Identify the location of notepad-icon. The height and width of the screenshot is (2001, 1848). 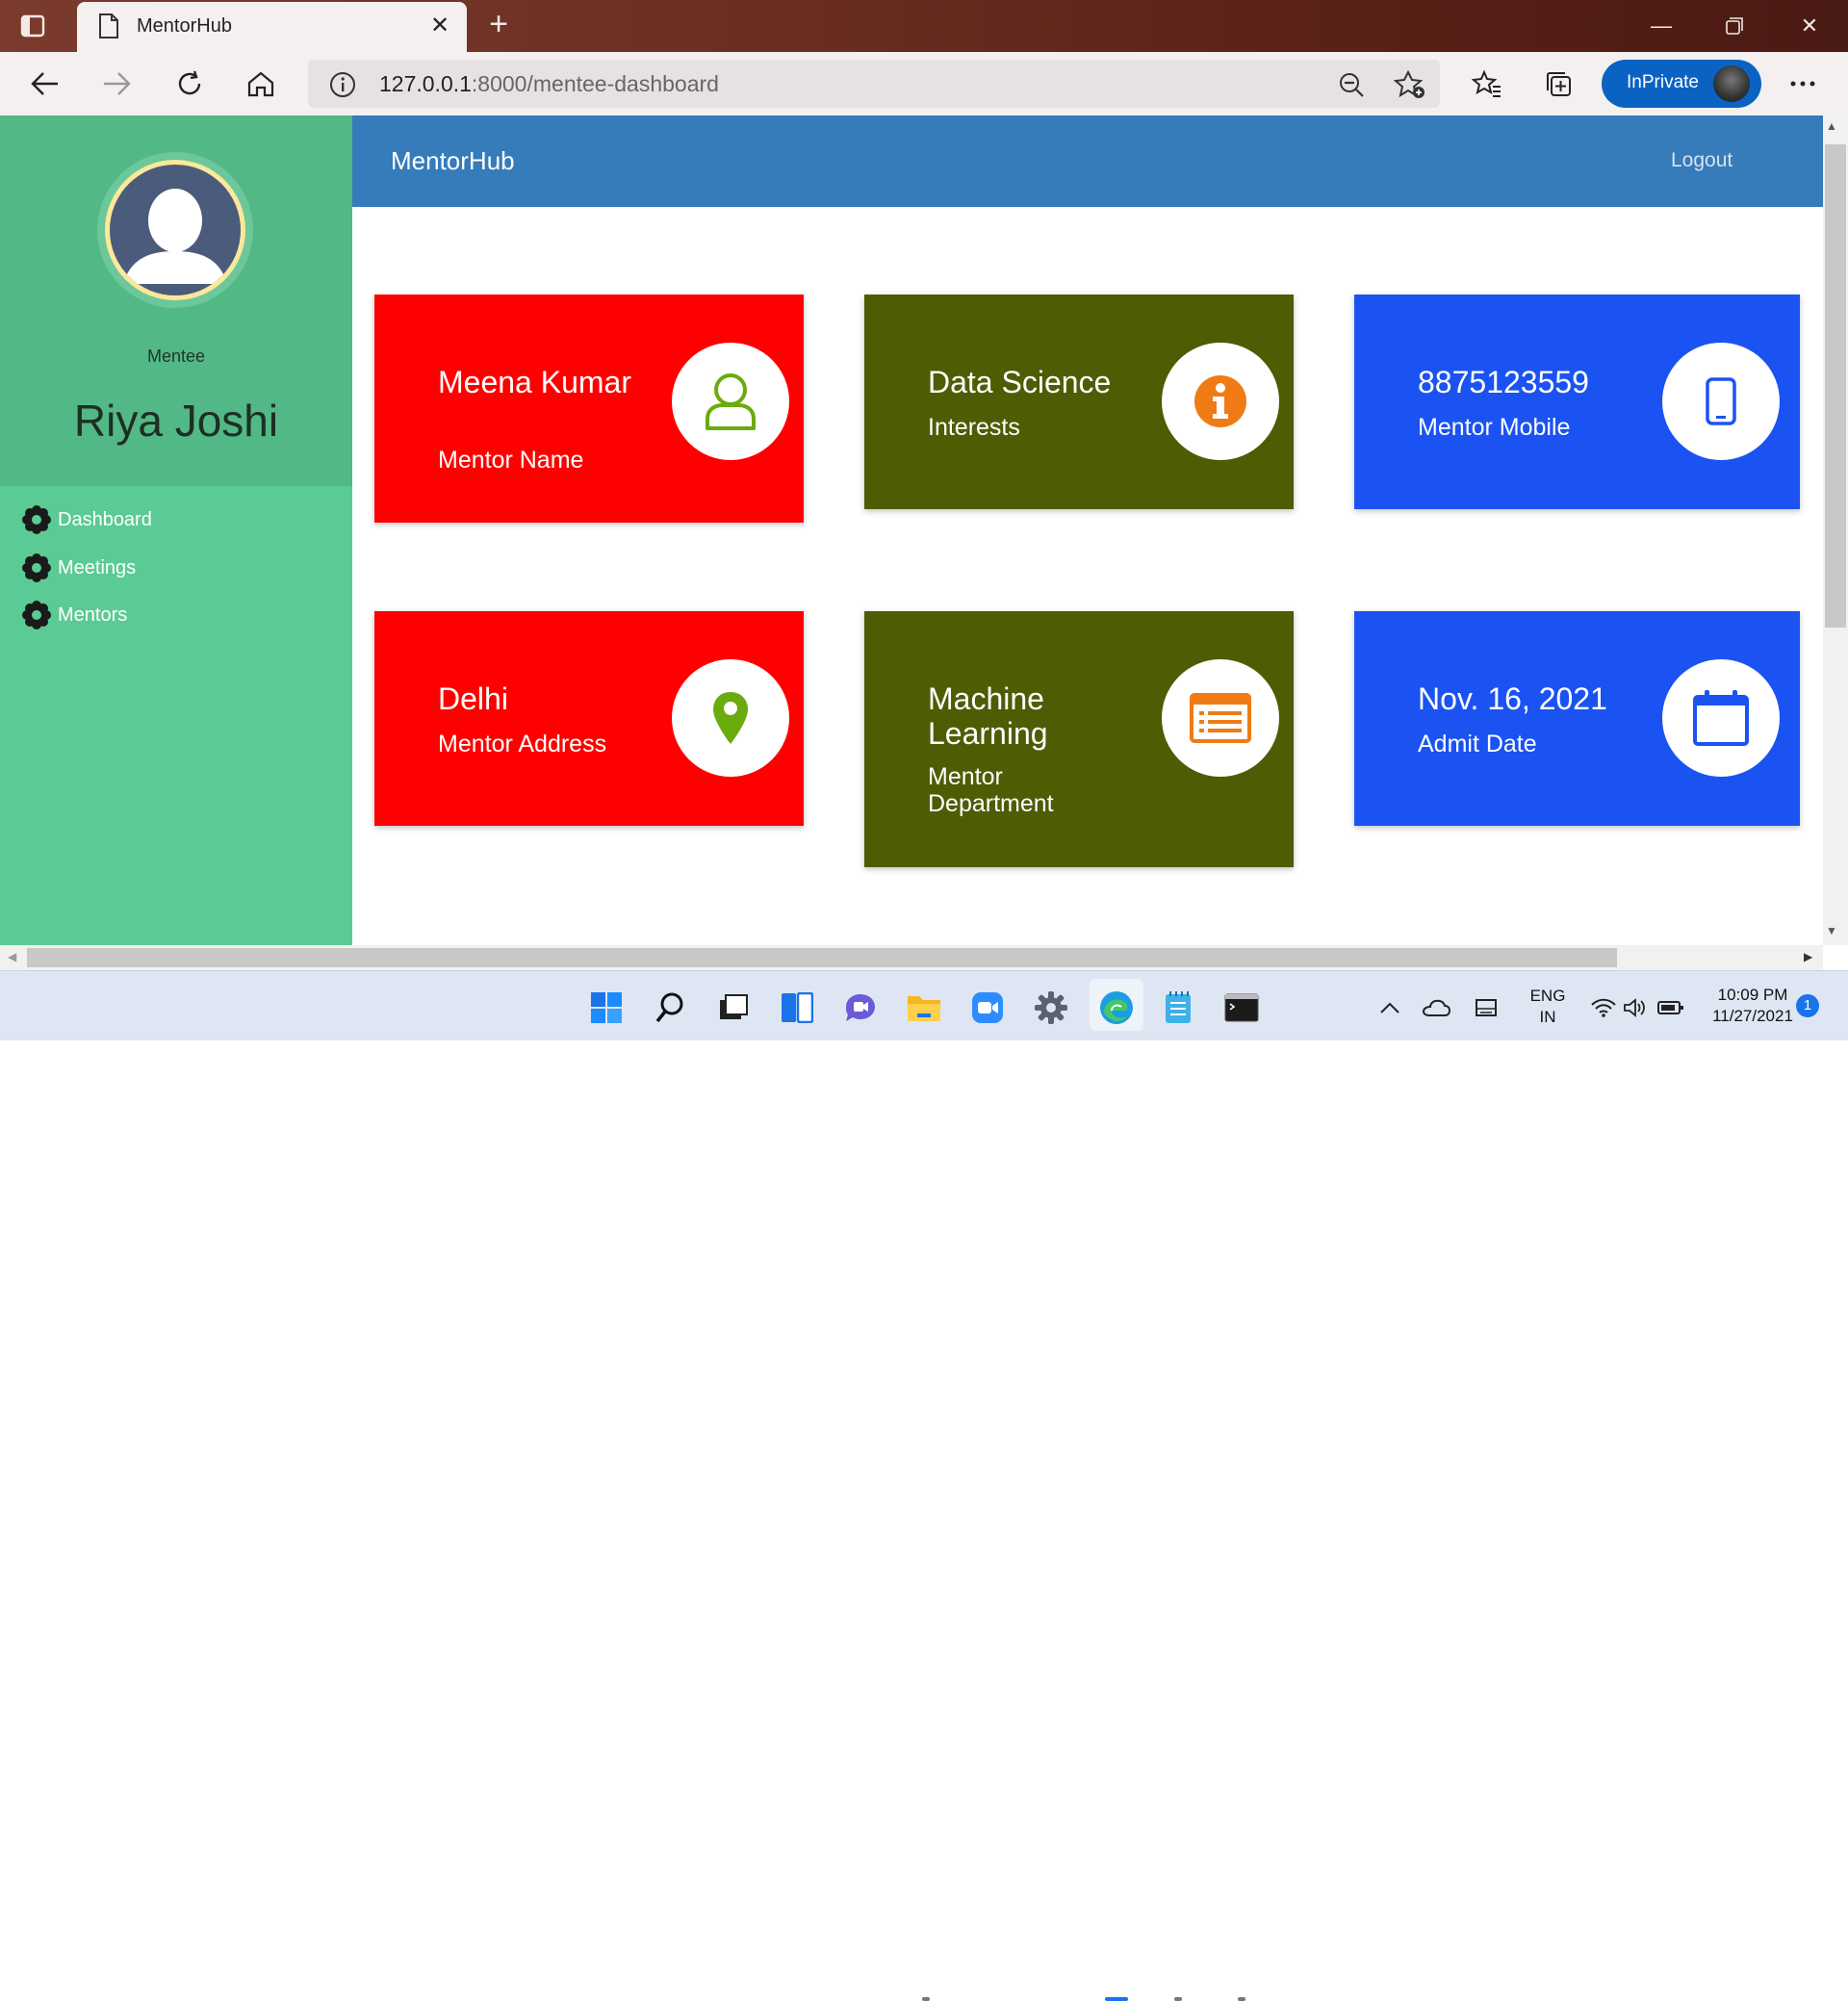
(1178, 1007).